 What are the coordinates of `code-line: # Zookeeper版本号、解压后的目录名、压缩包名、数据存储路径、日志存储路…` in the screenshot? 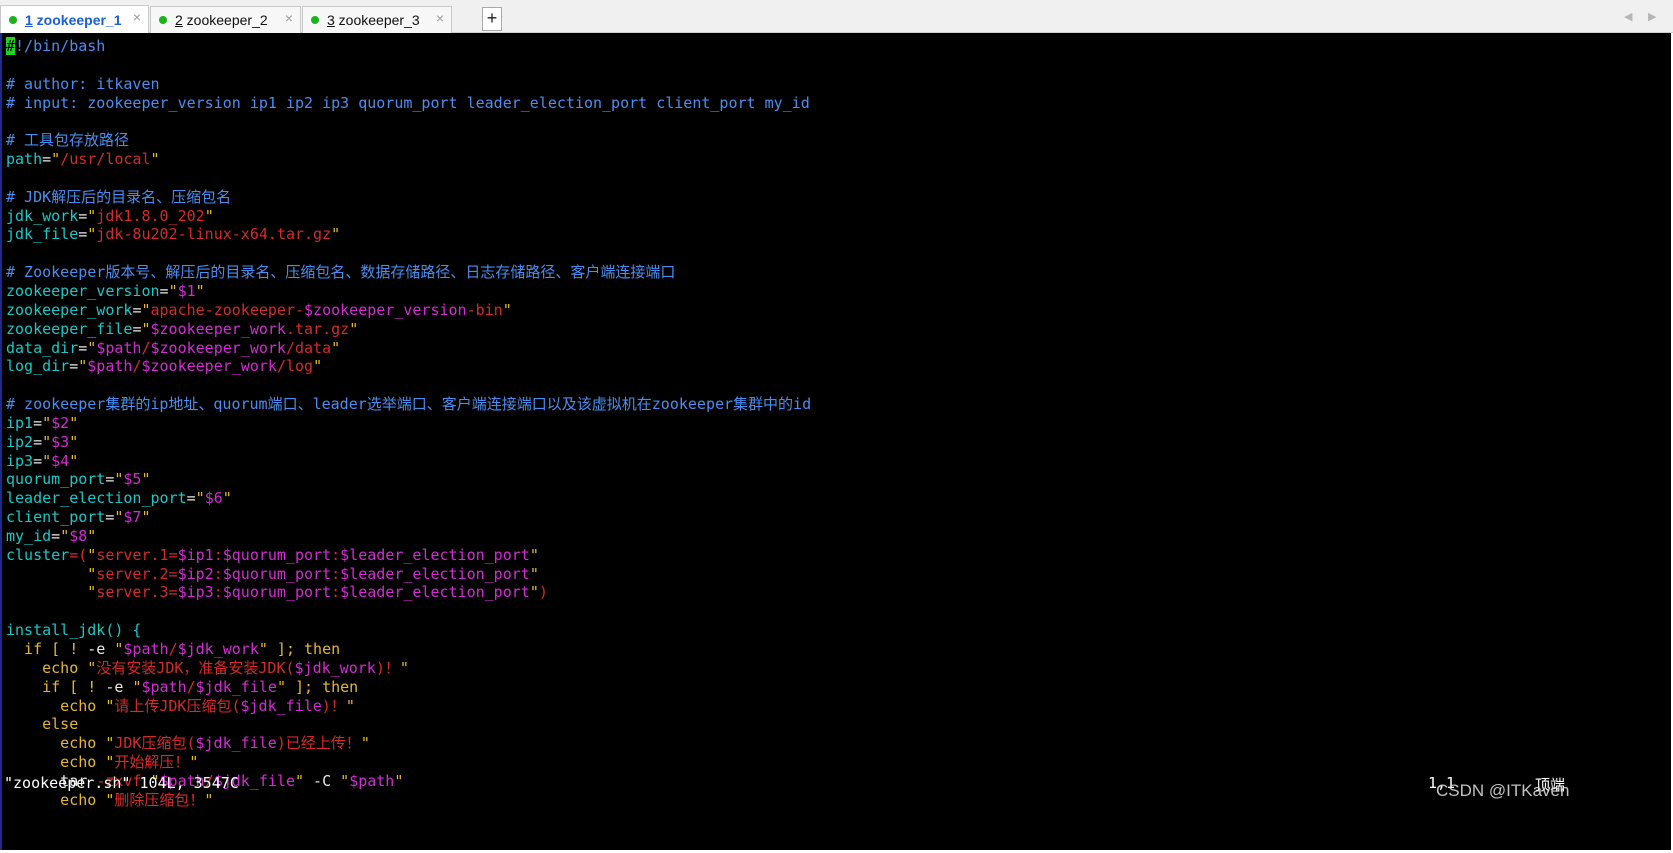 It's located at (408, 272).